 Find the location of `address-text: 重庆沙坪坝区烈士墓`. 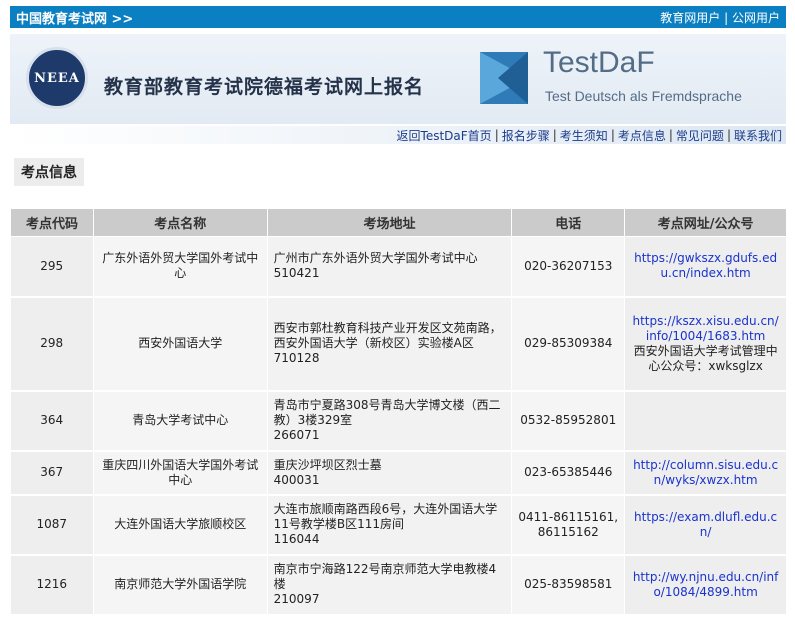

address-text: 重庆沙坪坝区烈士墓 is located at coordinates (327, 464).